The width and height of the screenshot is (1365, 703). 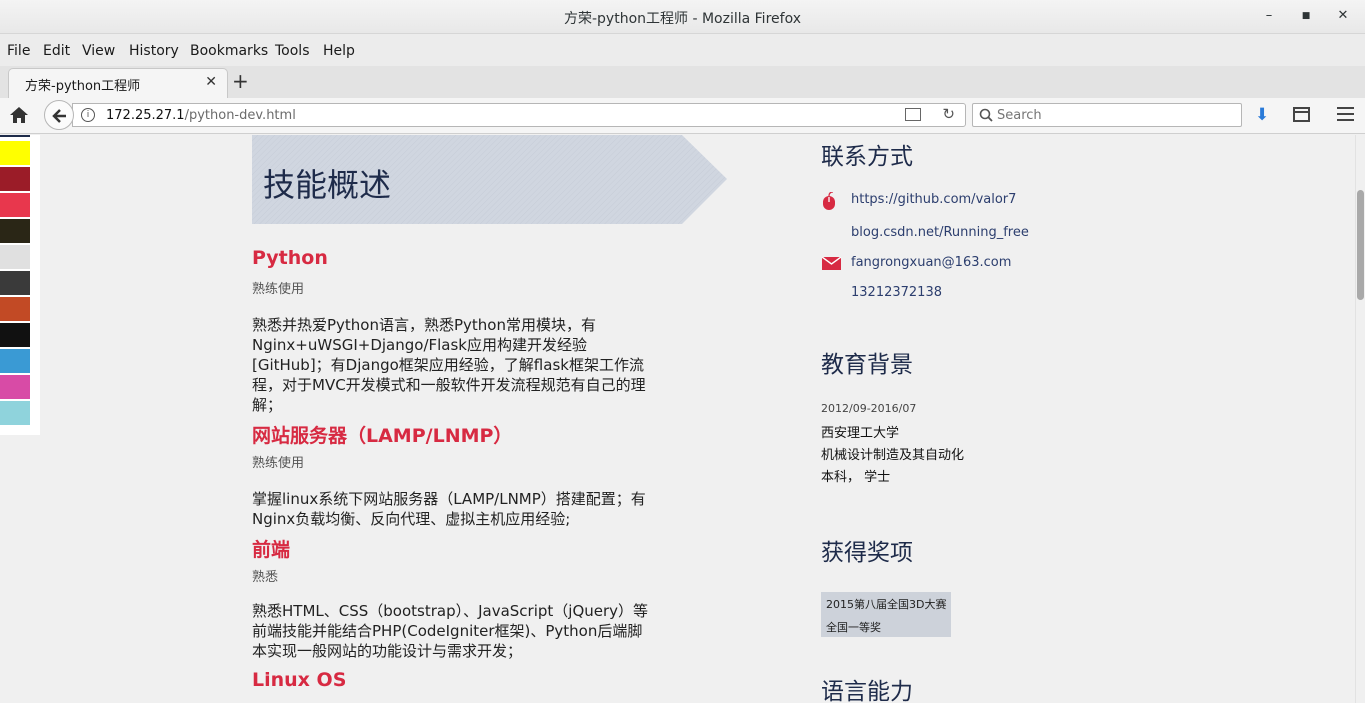 I want to click on window-title: 方荣-python工程师 - Mozilla Firefox, so click(x=682, y=19).